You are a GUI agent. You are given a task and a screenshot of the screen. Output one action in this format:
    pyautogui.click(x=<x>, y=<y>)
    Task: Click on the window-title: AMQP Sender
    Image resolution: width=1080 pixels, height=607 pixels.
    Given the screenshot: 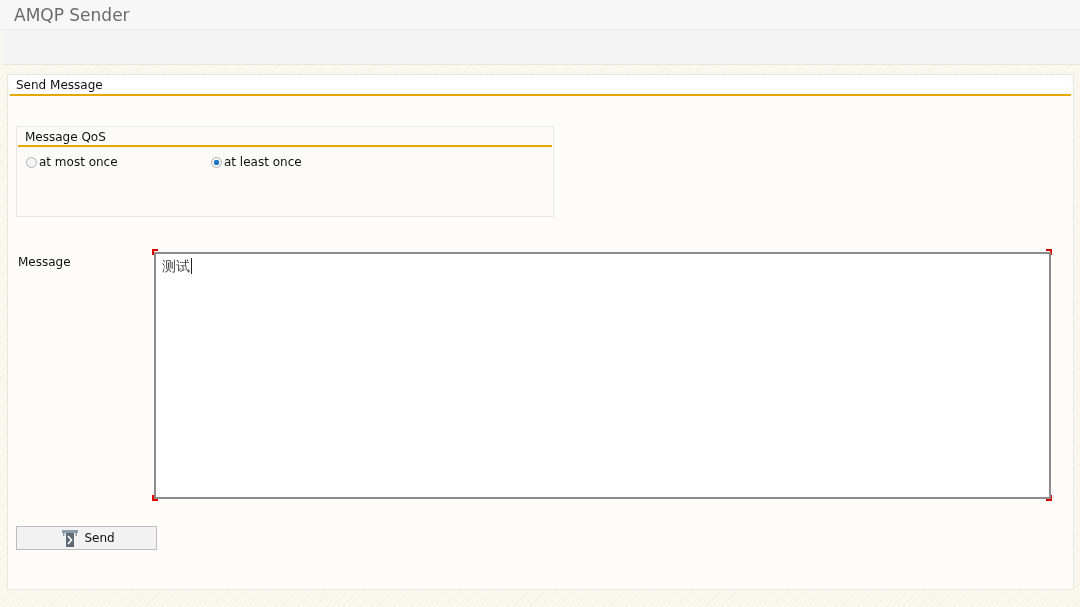 What is the action you would take?
    pyautogui.click(x=72, y=14)
    